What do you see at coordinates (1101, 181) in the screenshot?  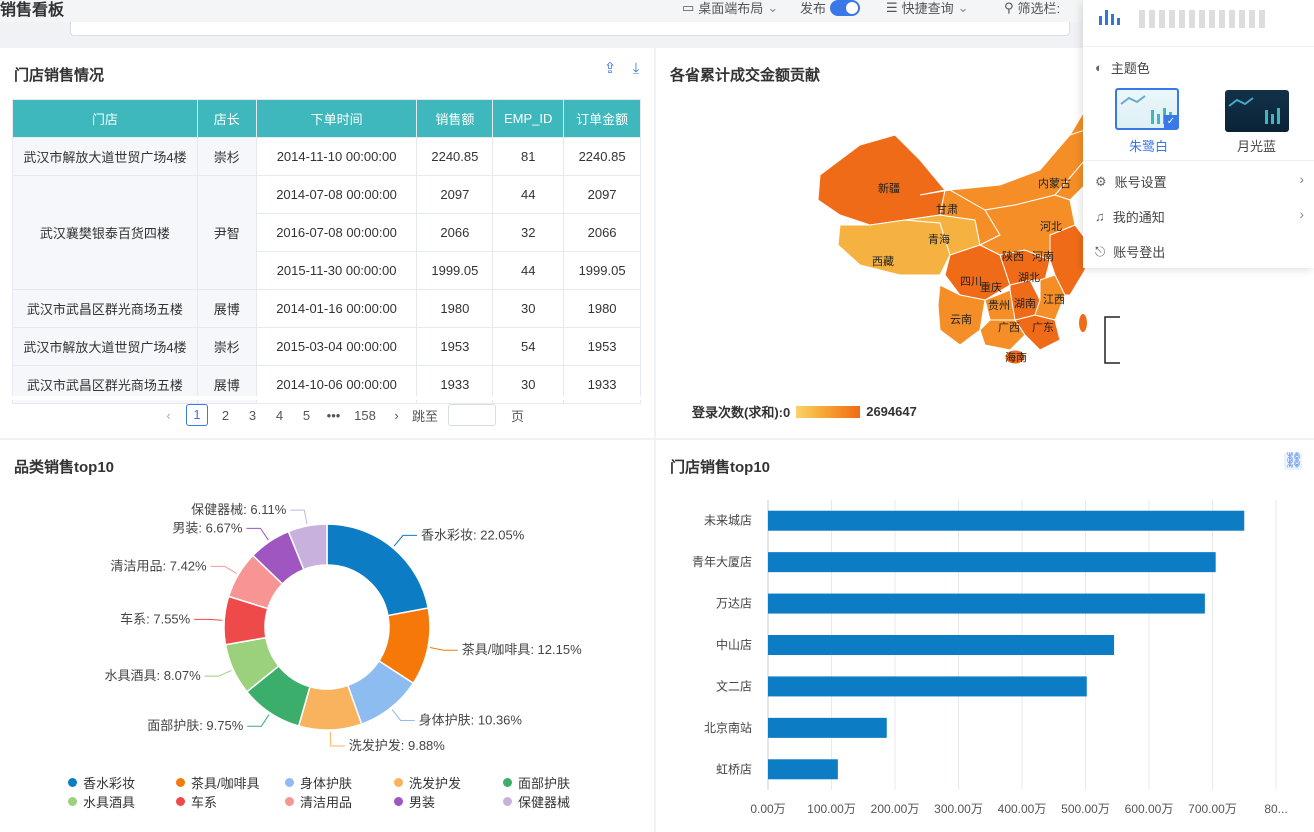 I see `gear-icon: ⚙` at bounding box center [1101, 181].